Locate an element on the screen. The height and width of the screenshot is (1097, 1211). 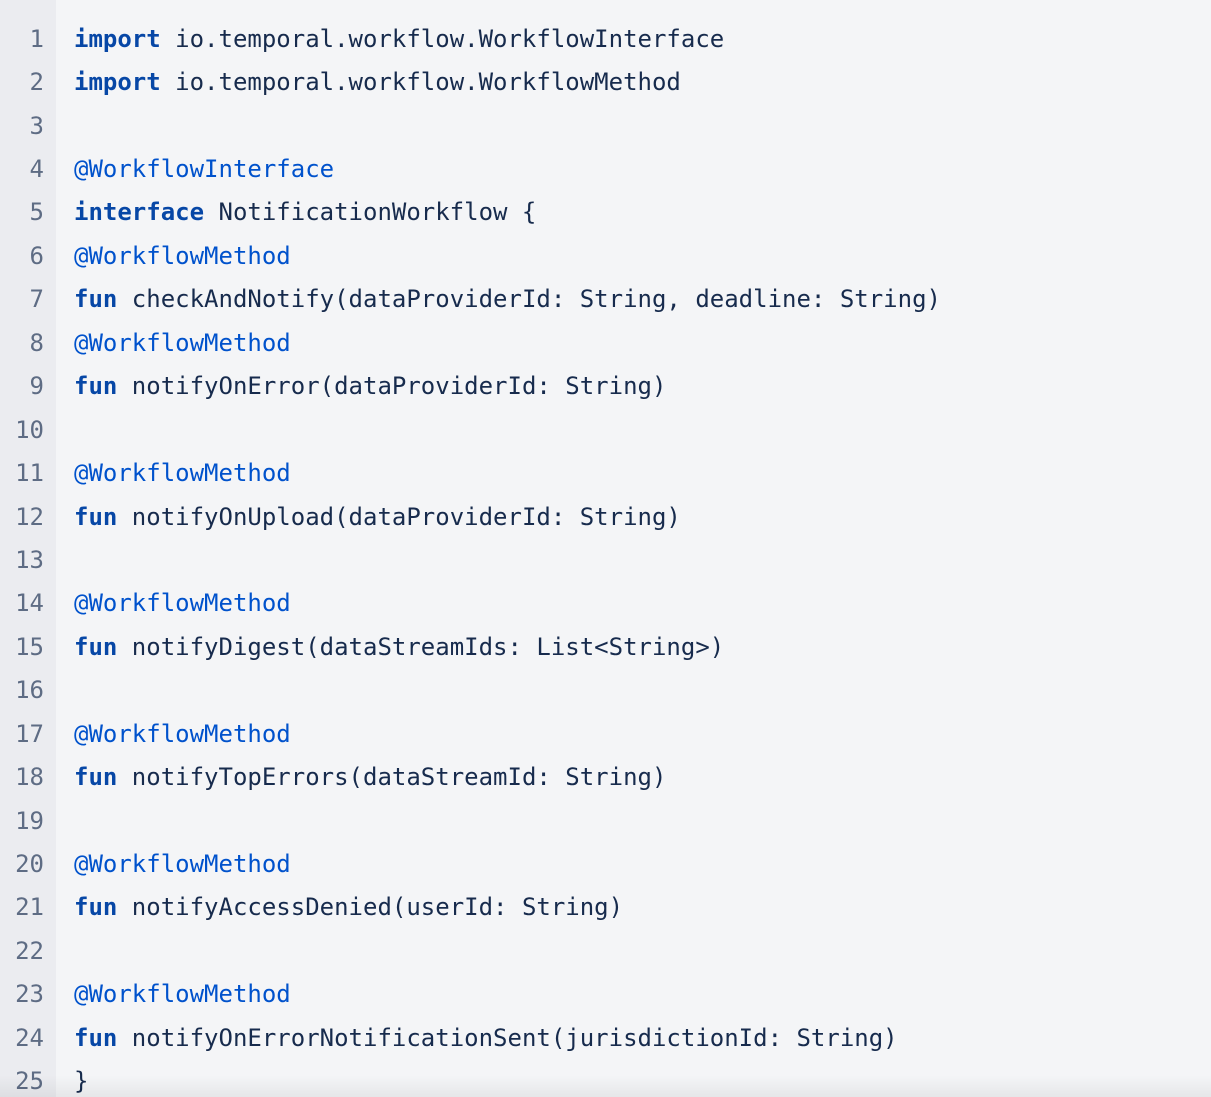
code-text: notifyOnUpload(dataProviderId: String) is located at coordinates (399, 516).